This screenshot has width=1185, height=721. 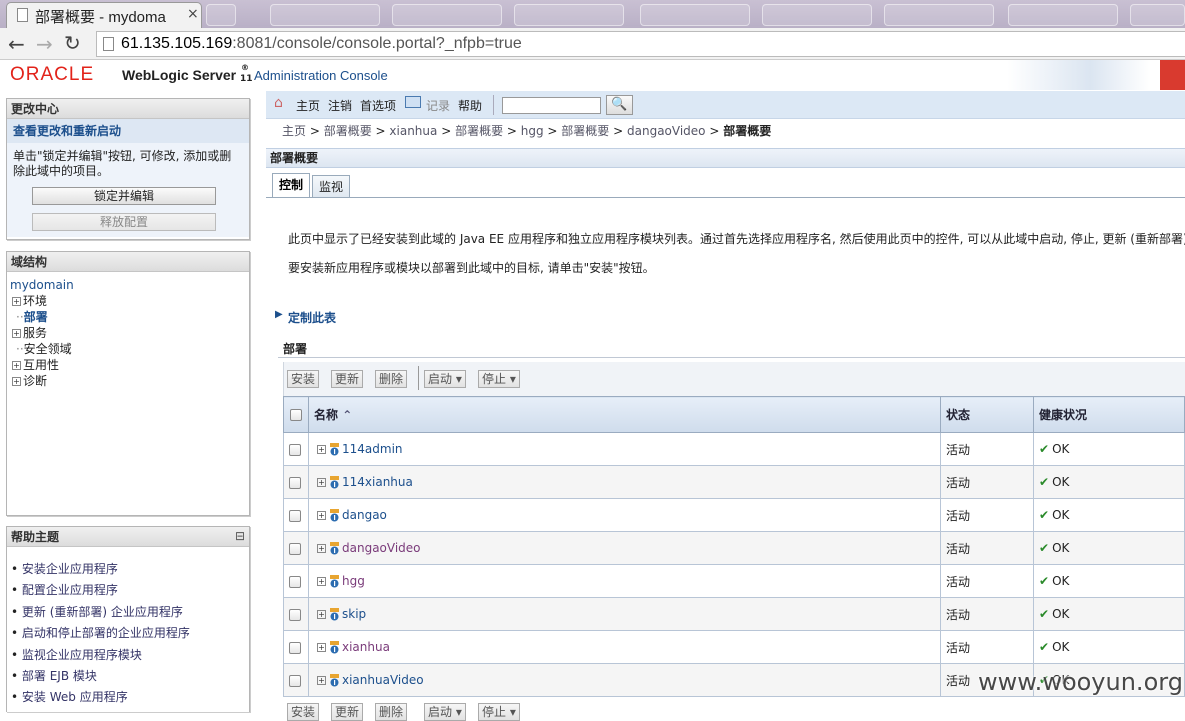 What do you see at coordinates (124, 196) in the screenshot?
I see `lock-edit-button: 锁定并编辑` at bounding box center [124, 196].